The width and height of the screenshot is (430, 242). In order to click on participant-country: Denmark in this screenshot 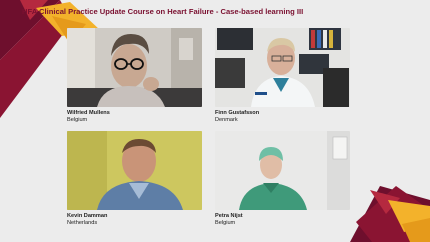, I will do `click(226, 120)`.